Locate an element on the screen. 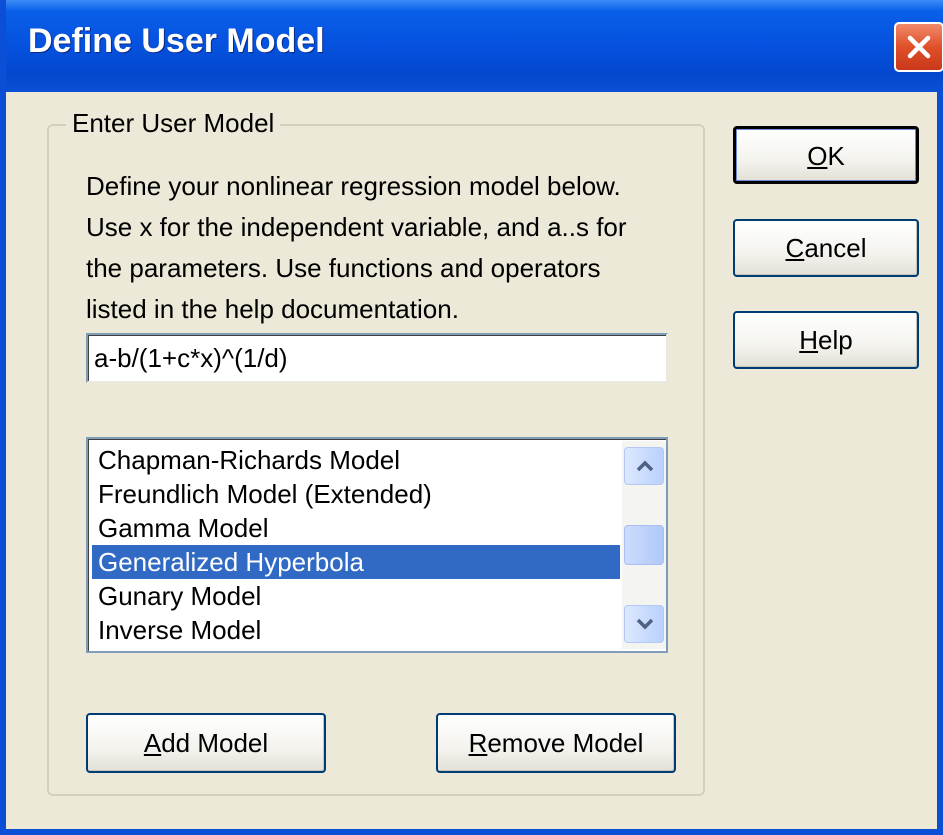 The width and height of the screenshot is (943, 835). remove-model-mnemonic: R is located at coordinates (478, 743).